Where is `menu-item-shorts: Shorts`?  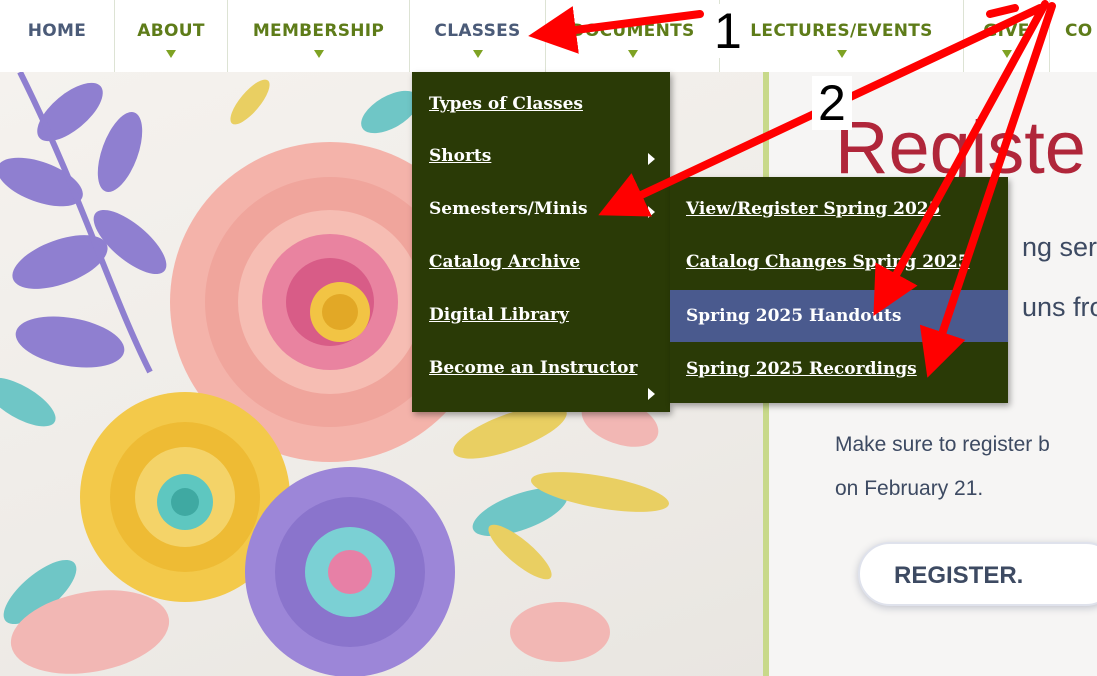
menu-item-shorts: Shorts is located at coordinates (541, 157).